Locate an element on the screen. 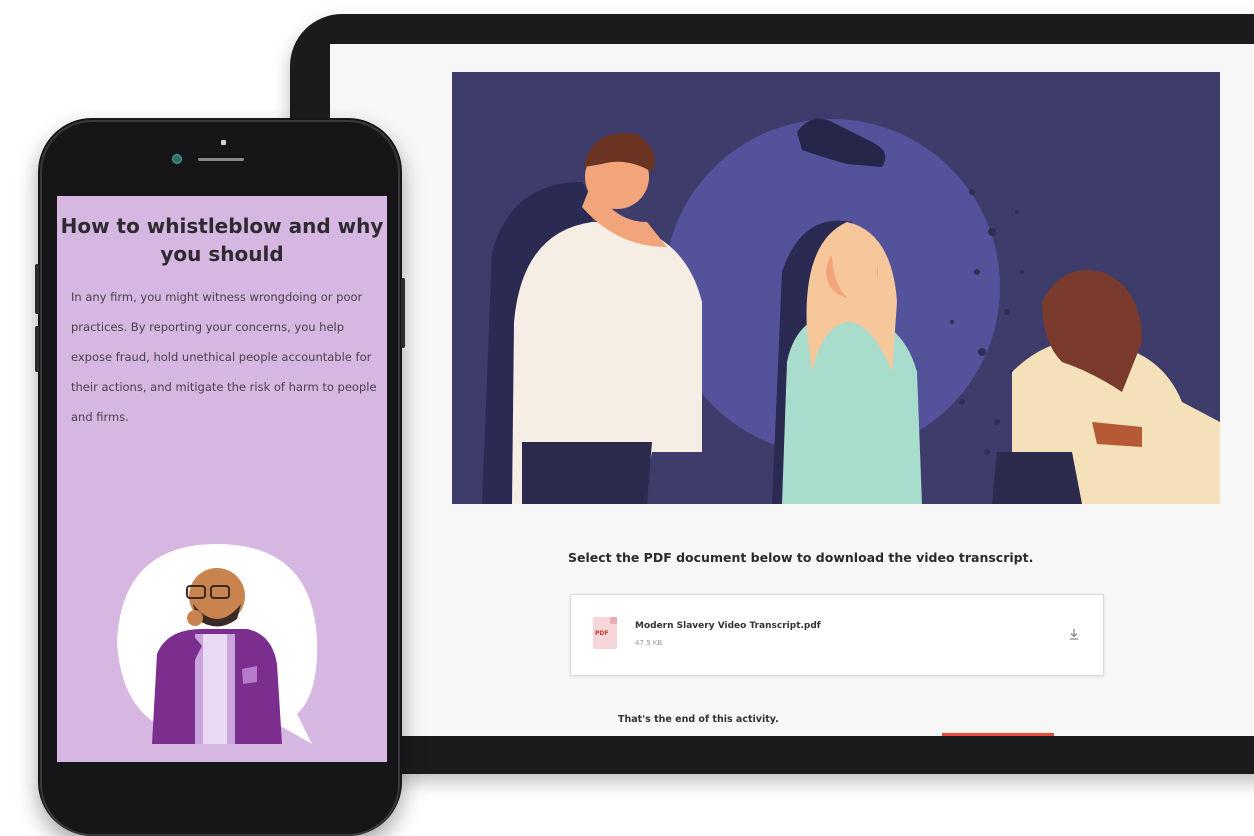  volume-up-button is located at coordinates (37, 289).